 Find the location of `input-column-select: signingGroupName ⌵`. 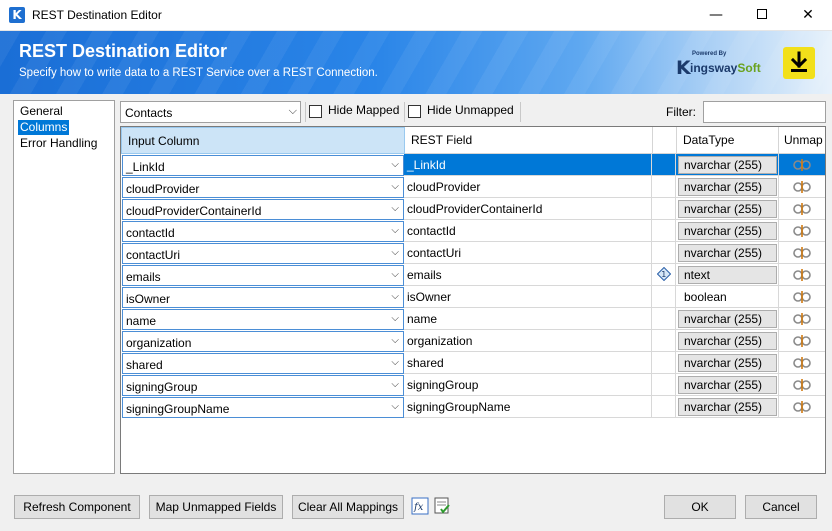

input-column-select: signingGroupName ⌵ is located at coordinates (263, 407).